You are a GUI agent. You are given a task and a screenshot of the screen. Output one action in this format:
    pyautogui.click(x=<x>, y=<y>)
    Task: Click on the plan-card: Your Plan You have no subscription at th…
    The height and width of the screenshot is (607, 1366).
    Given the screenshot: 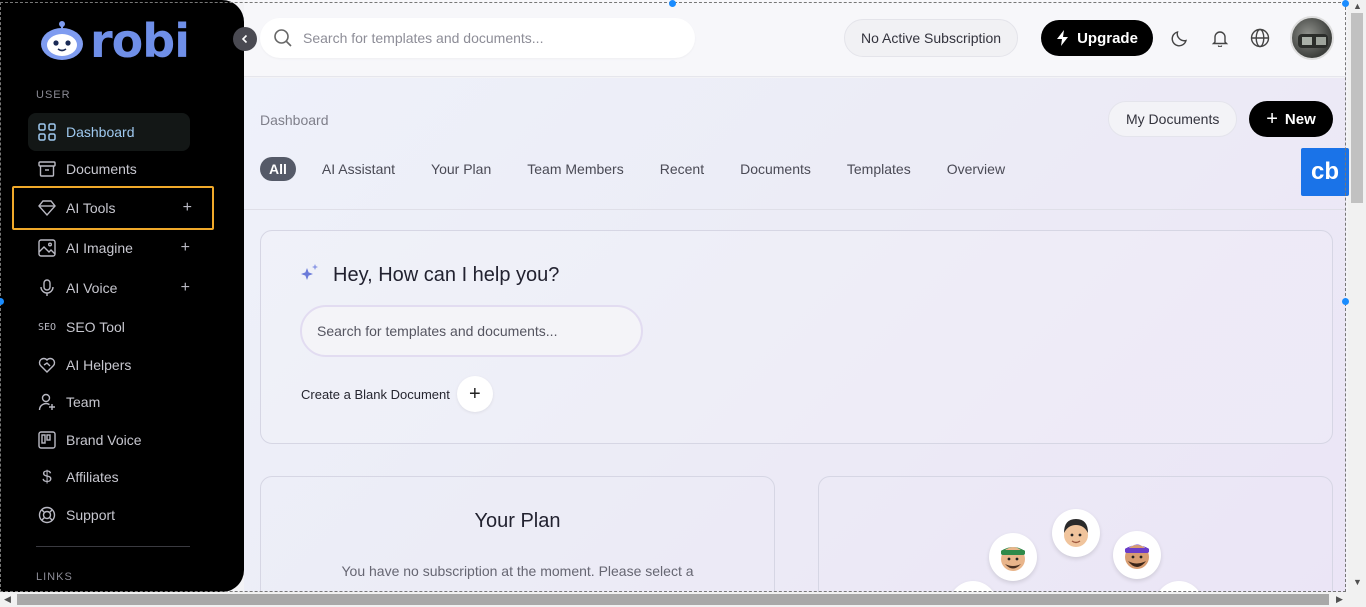 What is the action you would take?
    pyautogui.click(x=517, y=541)
    